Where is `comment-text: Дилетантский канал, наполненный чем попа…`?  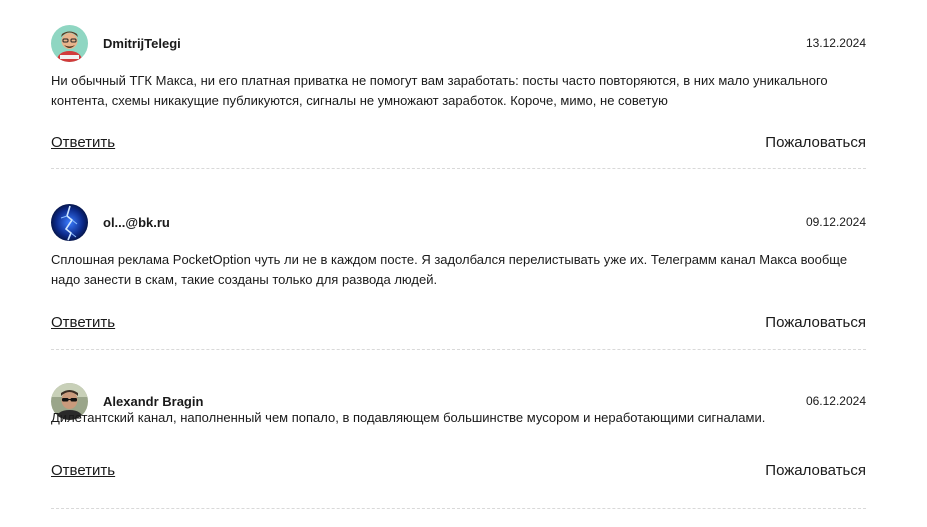 comment-text: Дилетантский канал, наполненный чем попа… is located at coordinates (408, 417).